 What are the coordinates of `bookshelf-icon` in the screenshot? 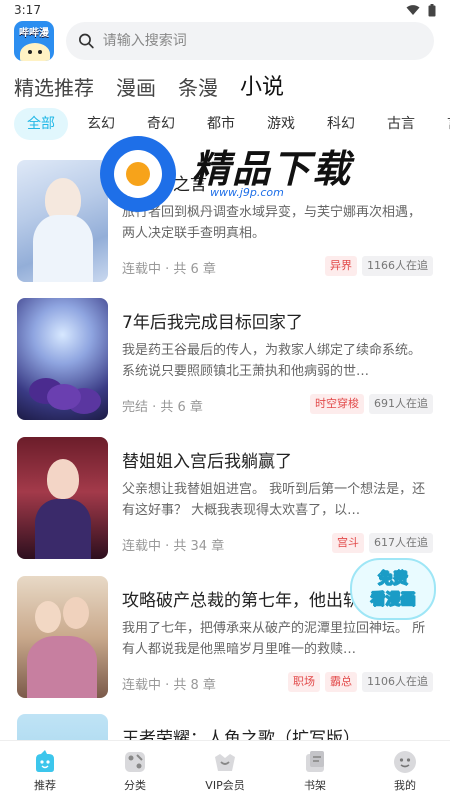 It's located at (315, 762).